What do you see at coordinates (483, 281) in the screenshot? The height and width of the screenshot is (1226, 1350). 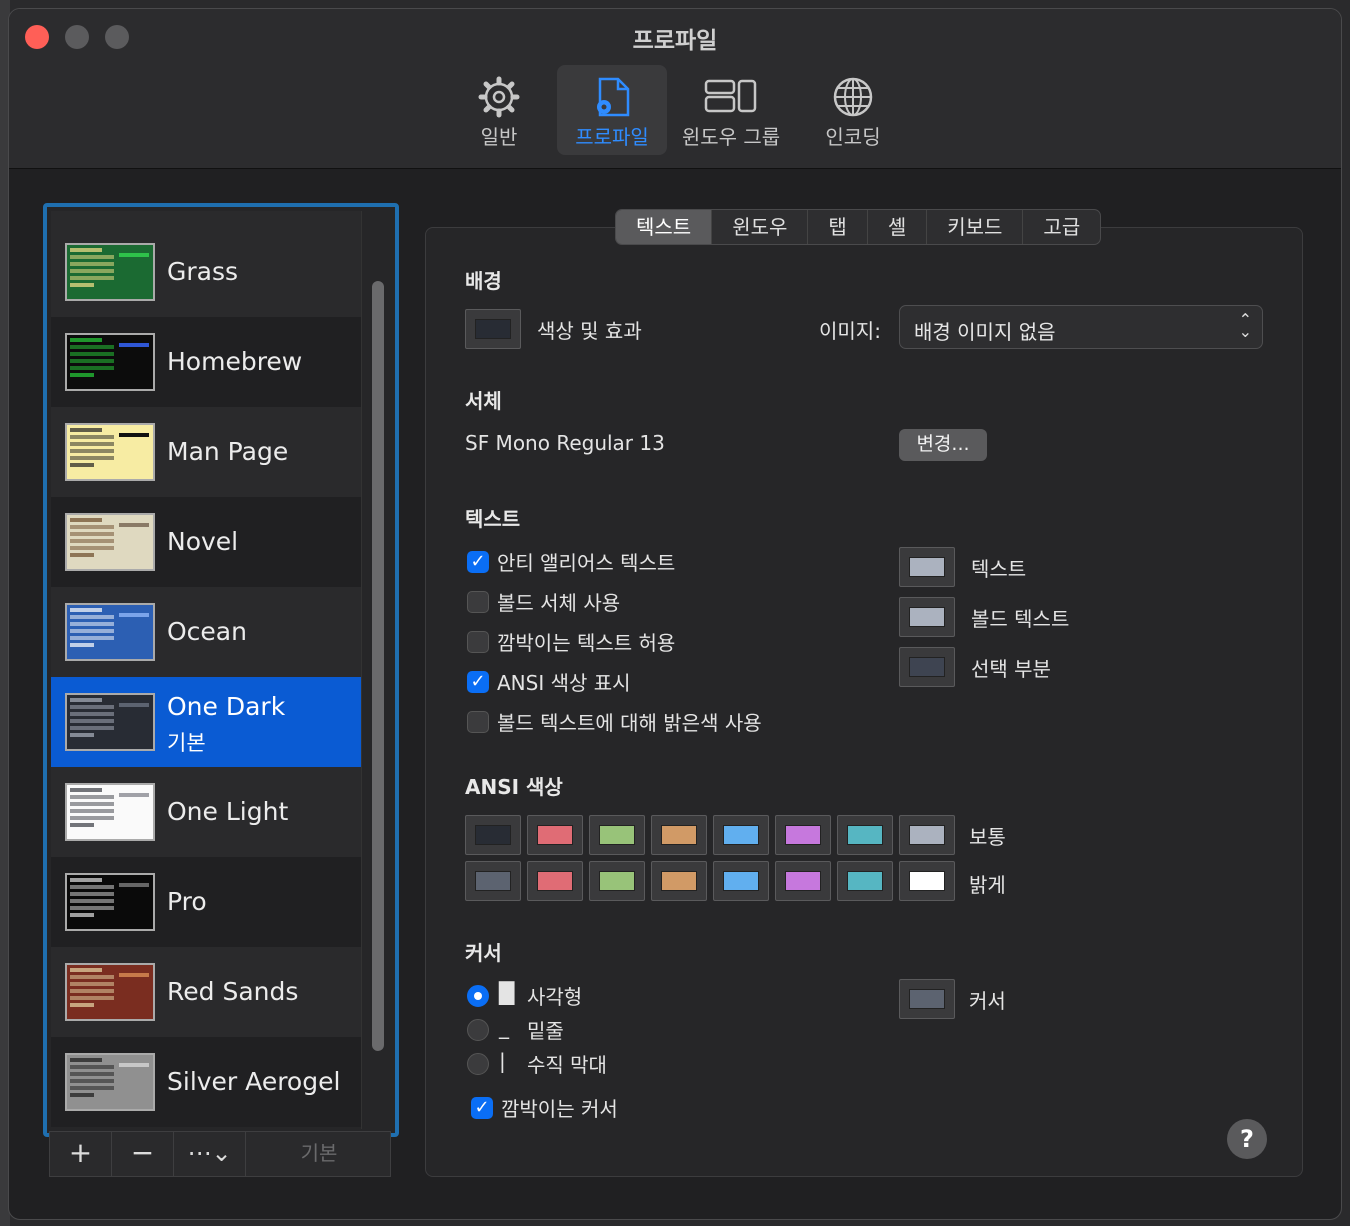 I see `section-background: 배경` at bounding box center [483, 281].